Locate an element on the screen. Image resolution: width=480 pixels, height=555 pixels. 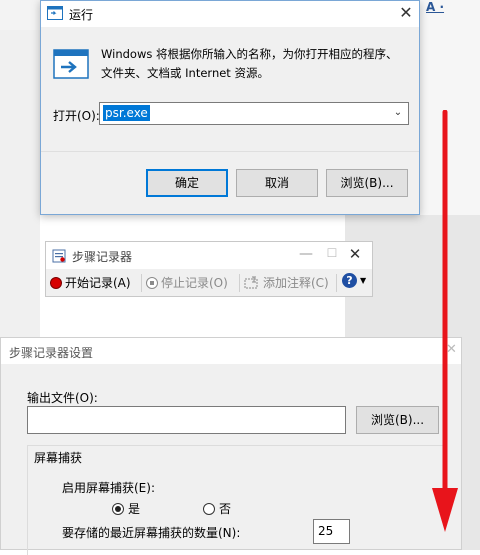
start-recording-button: 开始记录(A) is located at coordinates (90, 282).